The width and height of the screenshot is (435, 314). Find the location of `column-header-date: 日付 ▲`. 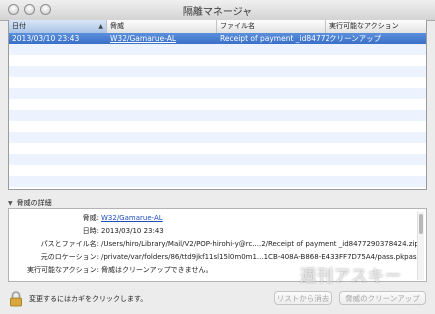

column-header-date: 日付 ▲ is located at coordinates (58, 26).